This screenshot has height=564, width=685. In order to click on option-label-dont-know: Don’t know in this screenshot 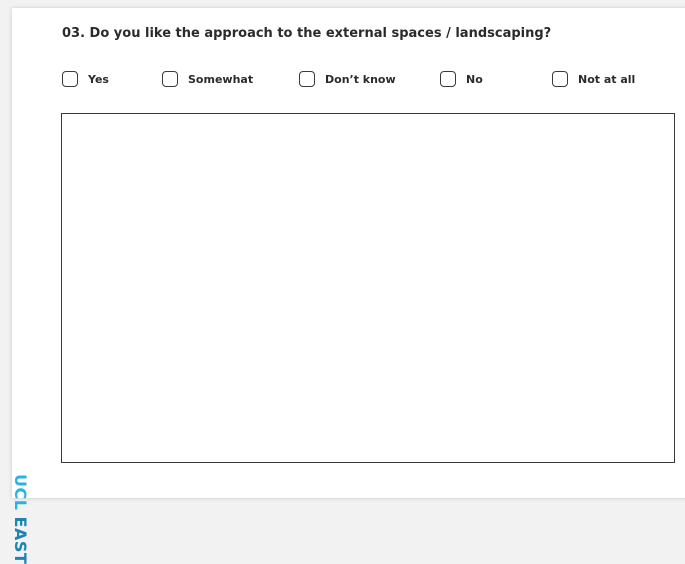, I will do `click(360, 79)`.